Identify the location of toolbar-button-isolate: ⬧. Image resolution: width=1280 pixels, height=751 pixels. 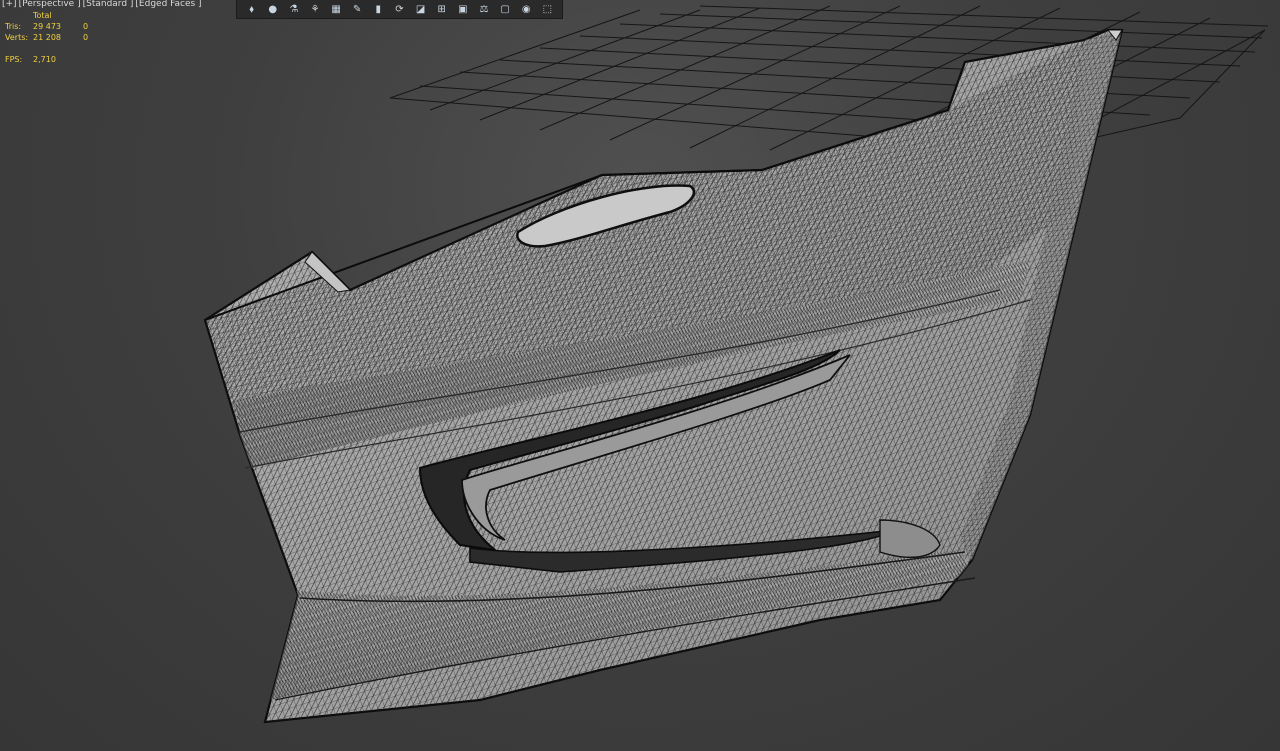
(252, 9).